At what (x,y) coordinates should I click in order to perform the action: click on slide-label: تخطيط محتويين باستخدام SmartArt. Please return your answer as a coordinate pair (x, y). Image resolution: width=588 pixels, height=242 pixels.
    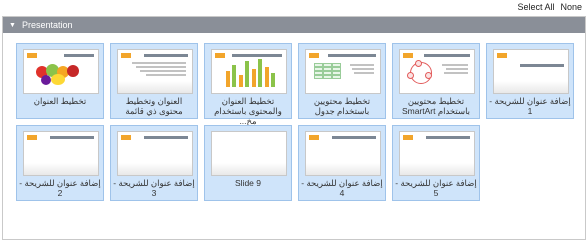
    Looking at the image, I should click on (436, 106).